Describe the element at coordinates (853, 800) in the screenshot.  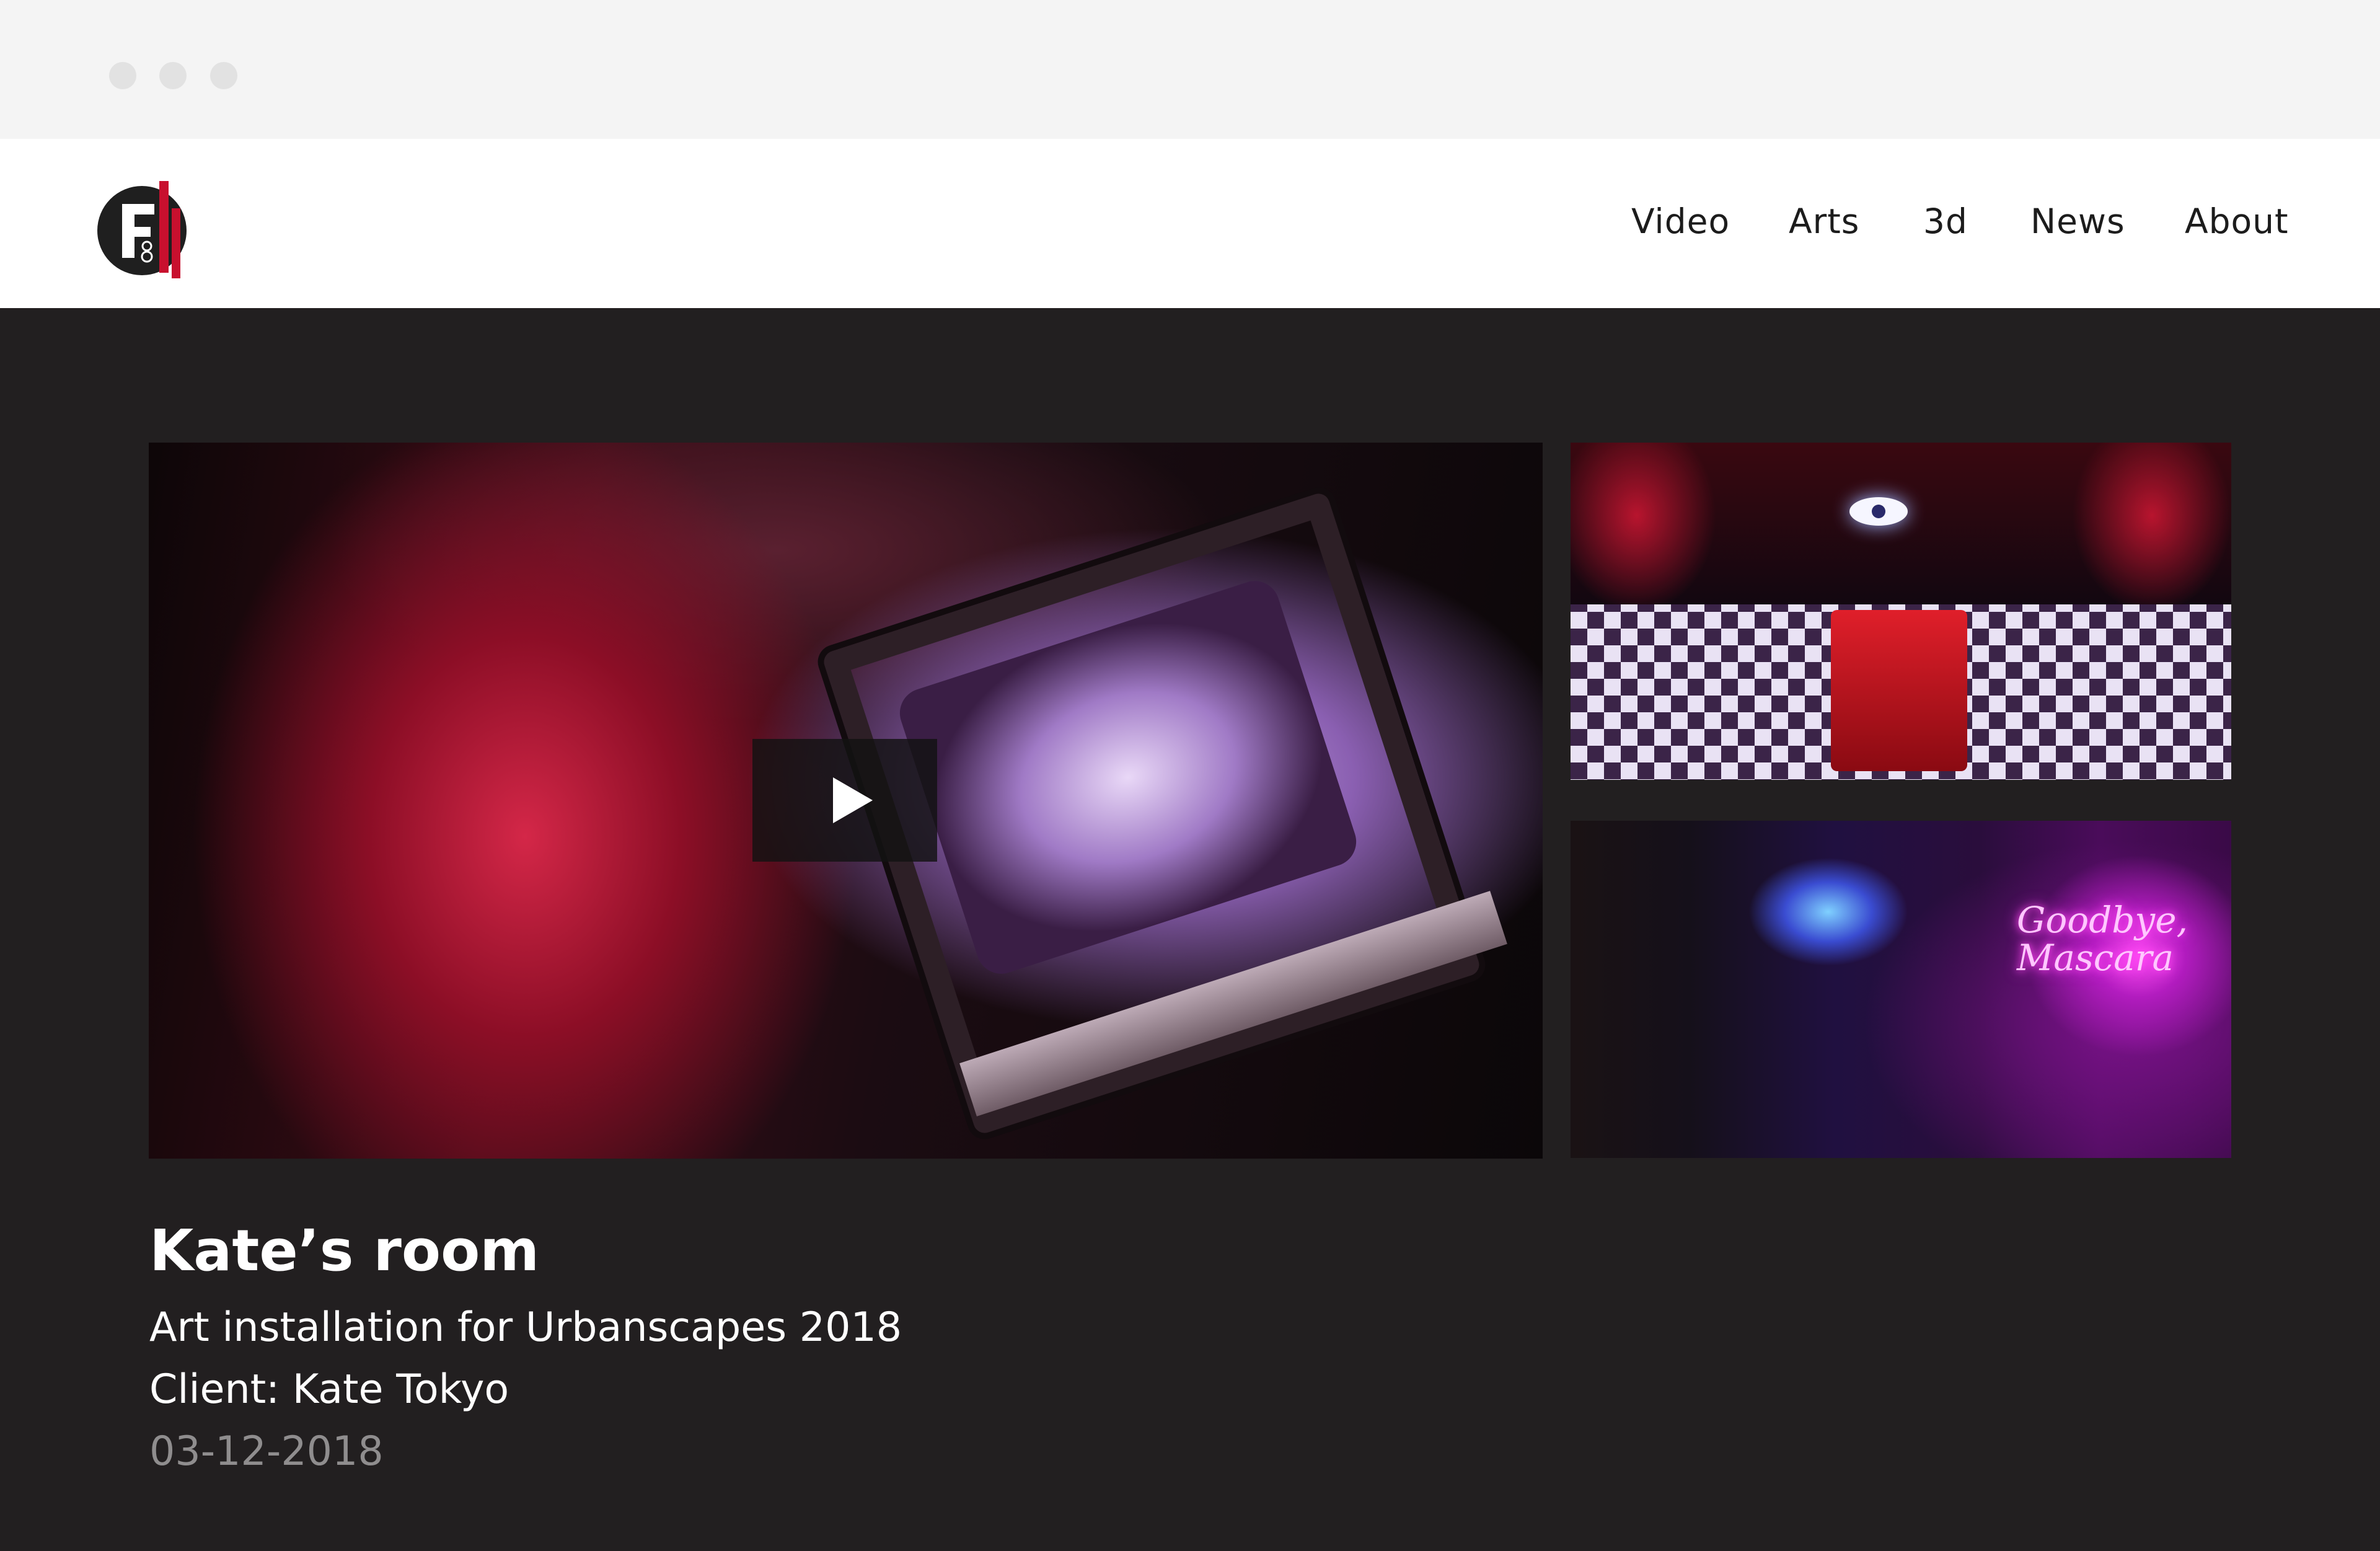
I see `play-icon` at that location.